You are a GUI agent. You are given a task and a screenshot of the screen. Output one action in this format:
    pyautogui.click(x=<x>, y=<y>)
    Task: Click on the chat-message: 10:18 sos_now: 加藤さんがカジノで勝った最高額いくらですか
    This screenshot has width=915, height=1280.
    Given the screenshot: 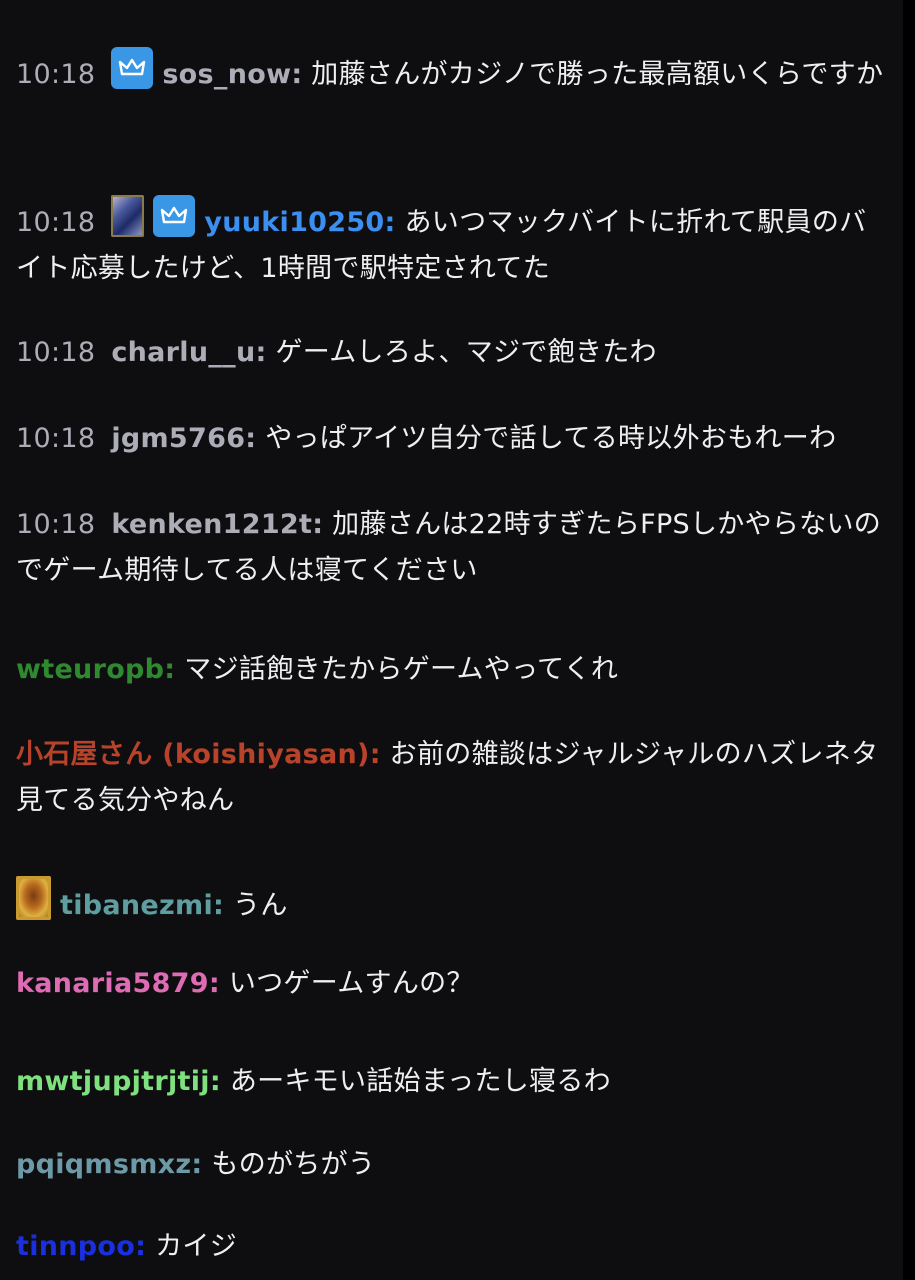 What is the action you would take?
    pyautogui.click(x=451, y=72)
    